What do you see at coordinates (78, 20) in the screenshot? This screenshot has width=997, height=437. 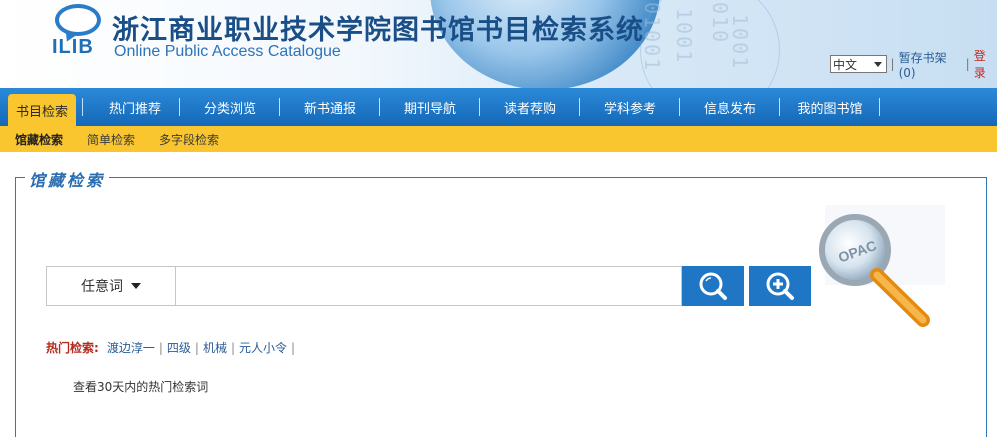 I see `logo-bubble-icon` at bounding box center [78, 20].